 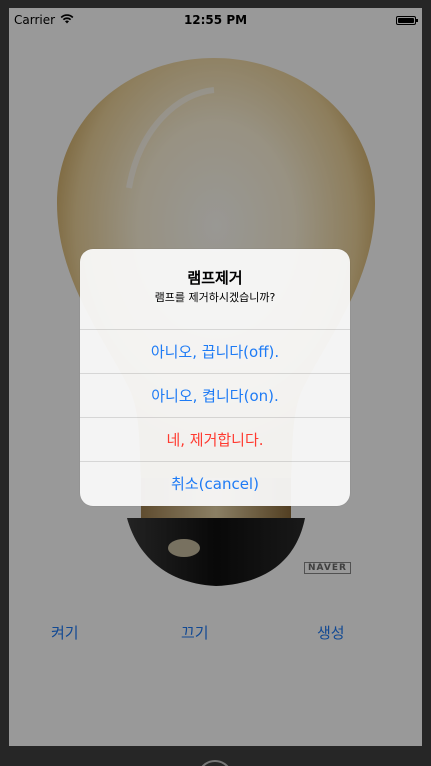 I want to click on alert-action-no-on: 아니오, 켭니다(on)., so click(x=215, y=395).